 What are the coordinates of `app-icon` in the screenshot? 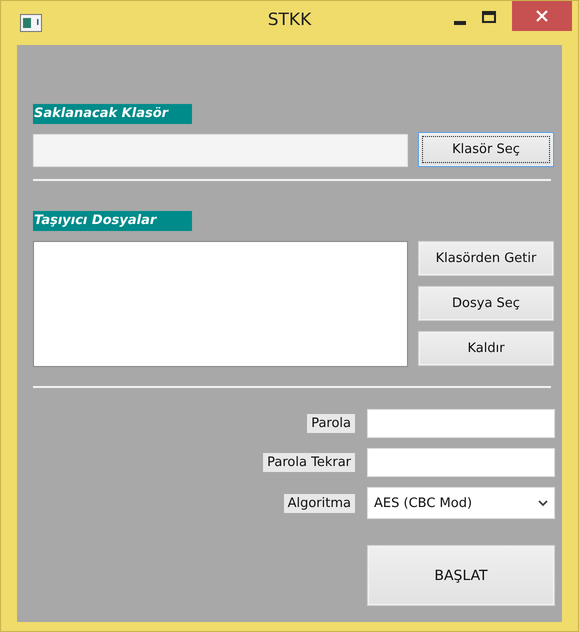 It's located at (31, 23).